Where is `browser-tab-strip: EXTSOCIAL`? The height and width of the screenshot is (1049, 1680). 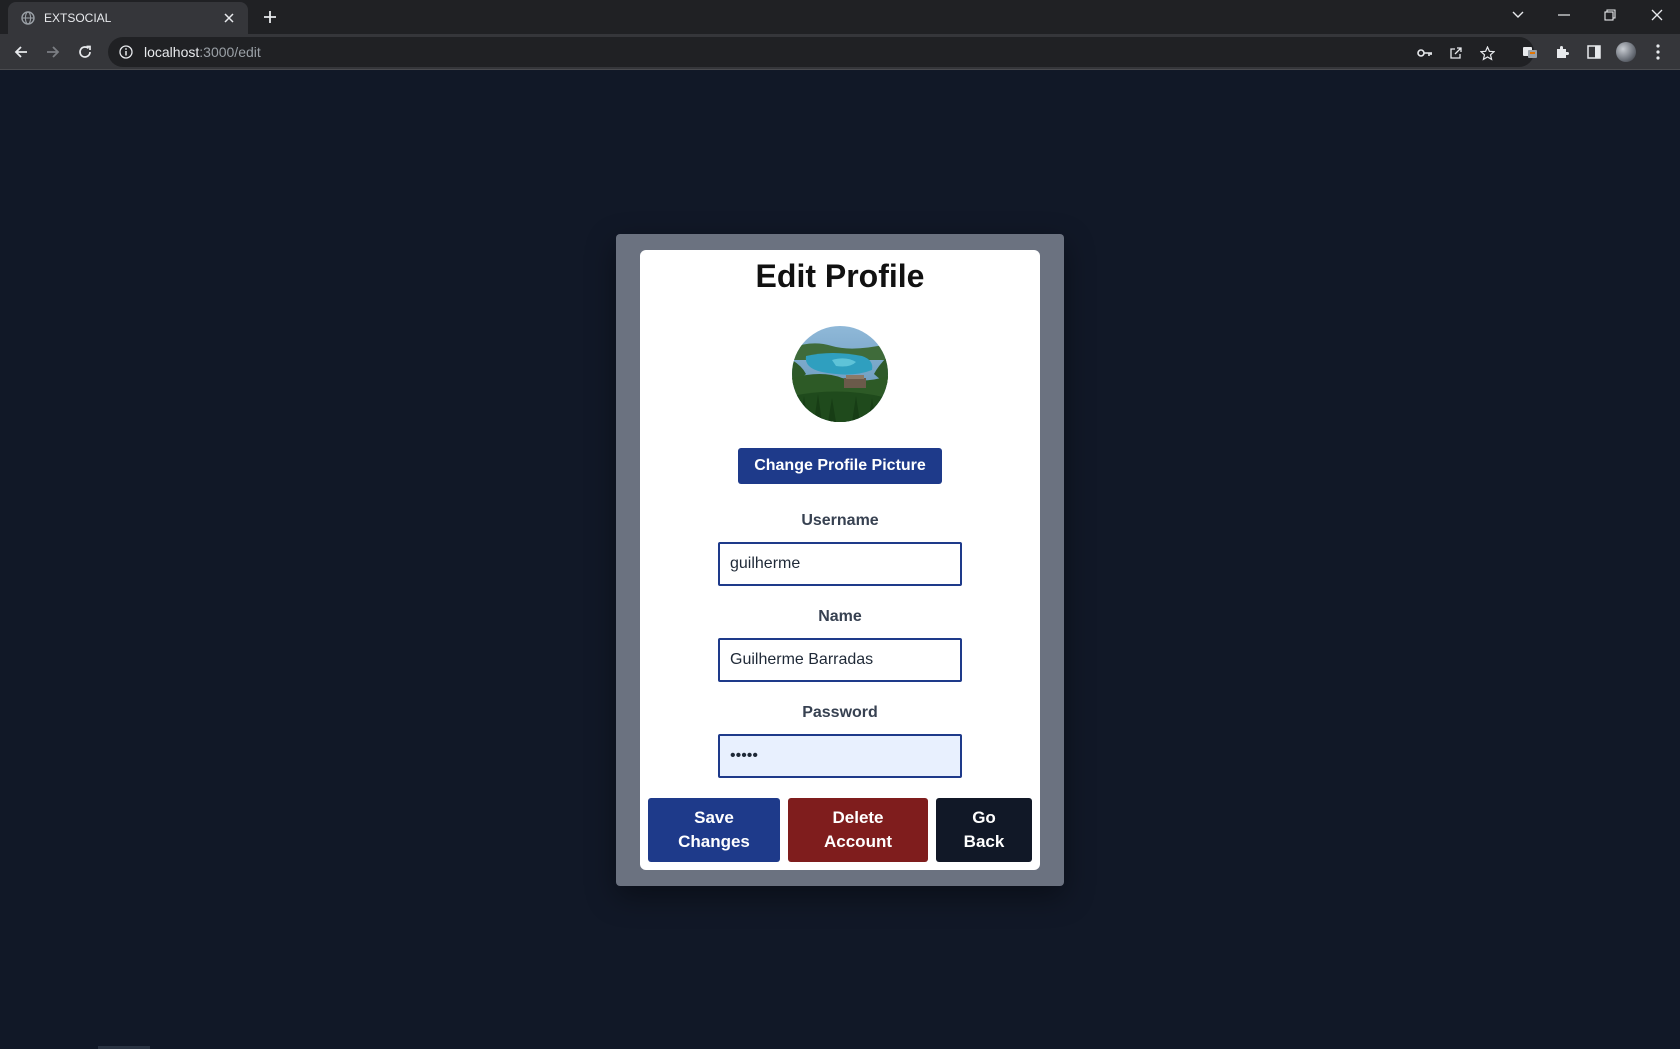 browser-tab-strip: EXTSOCIAL is located at coordinates (840, 17).